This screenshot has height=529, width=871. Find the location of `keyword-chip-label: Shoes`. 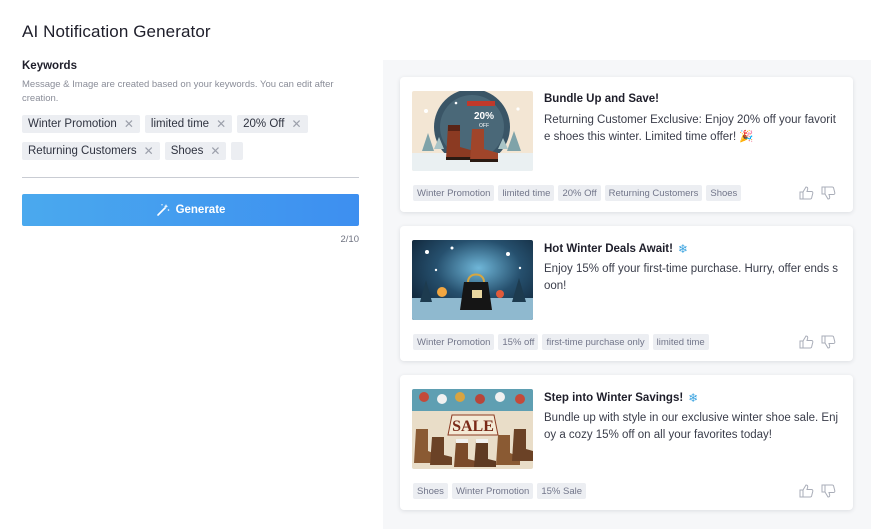

keyword-chip-label: Shoes is located at coordinates (187, 151).